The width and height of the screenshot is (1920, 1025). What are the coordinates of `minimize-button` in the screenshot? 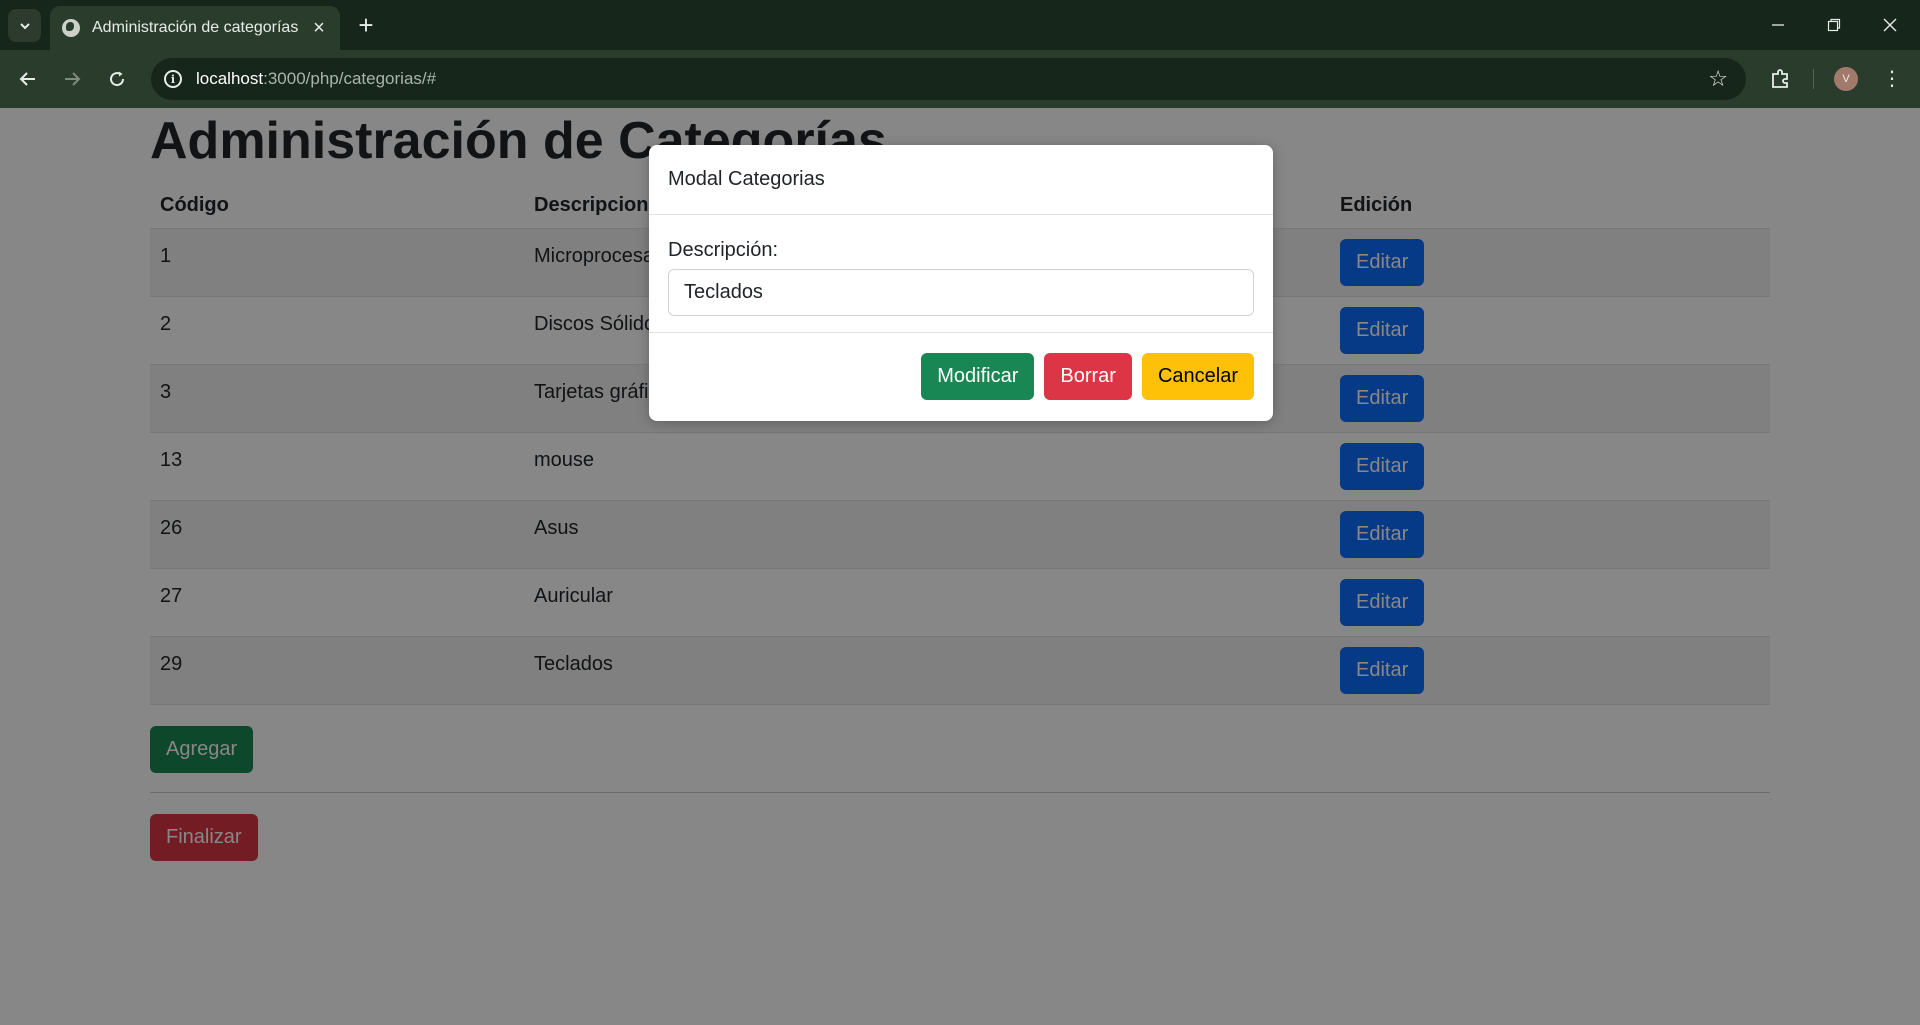 It's located at (1778, 25).